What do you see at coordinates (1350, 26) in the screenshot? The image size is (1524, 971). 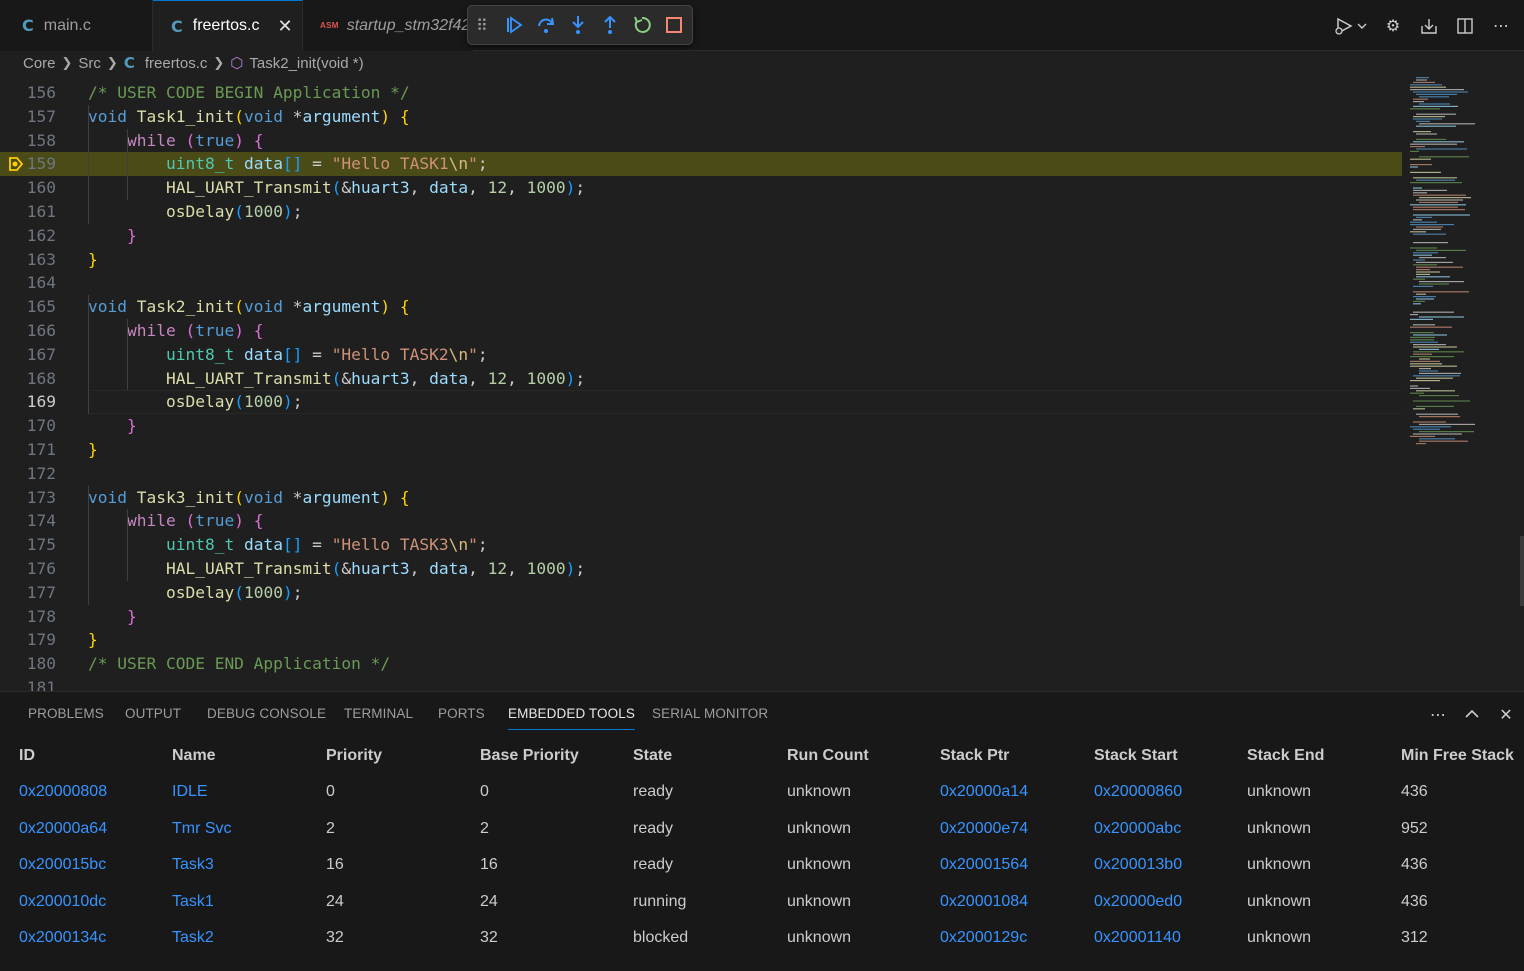 I see `run-debug-icon` at bounding box center [1350, 26].